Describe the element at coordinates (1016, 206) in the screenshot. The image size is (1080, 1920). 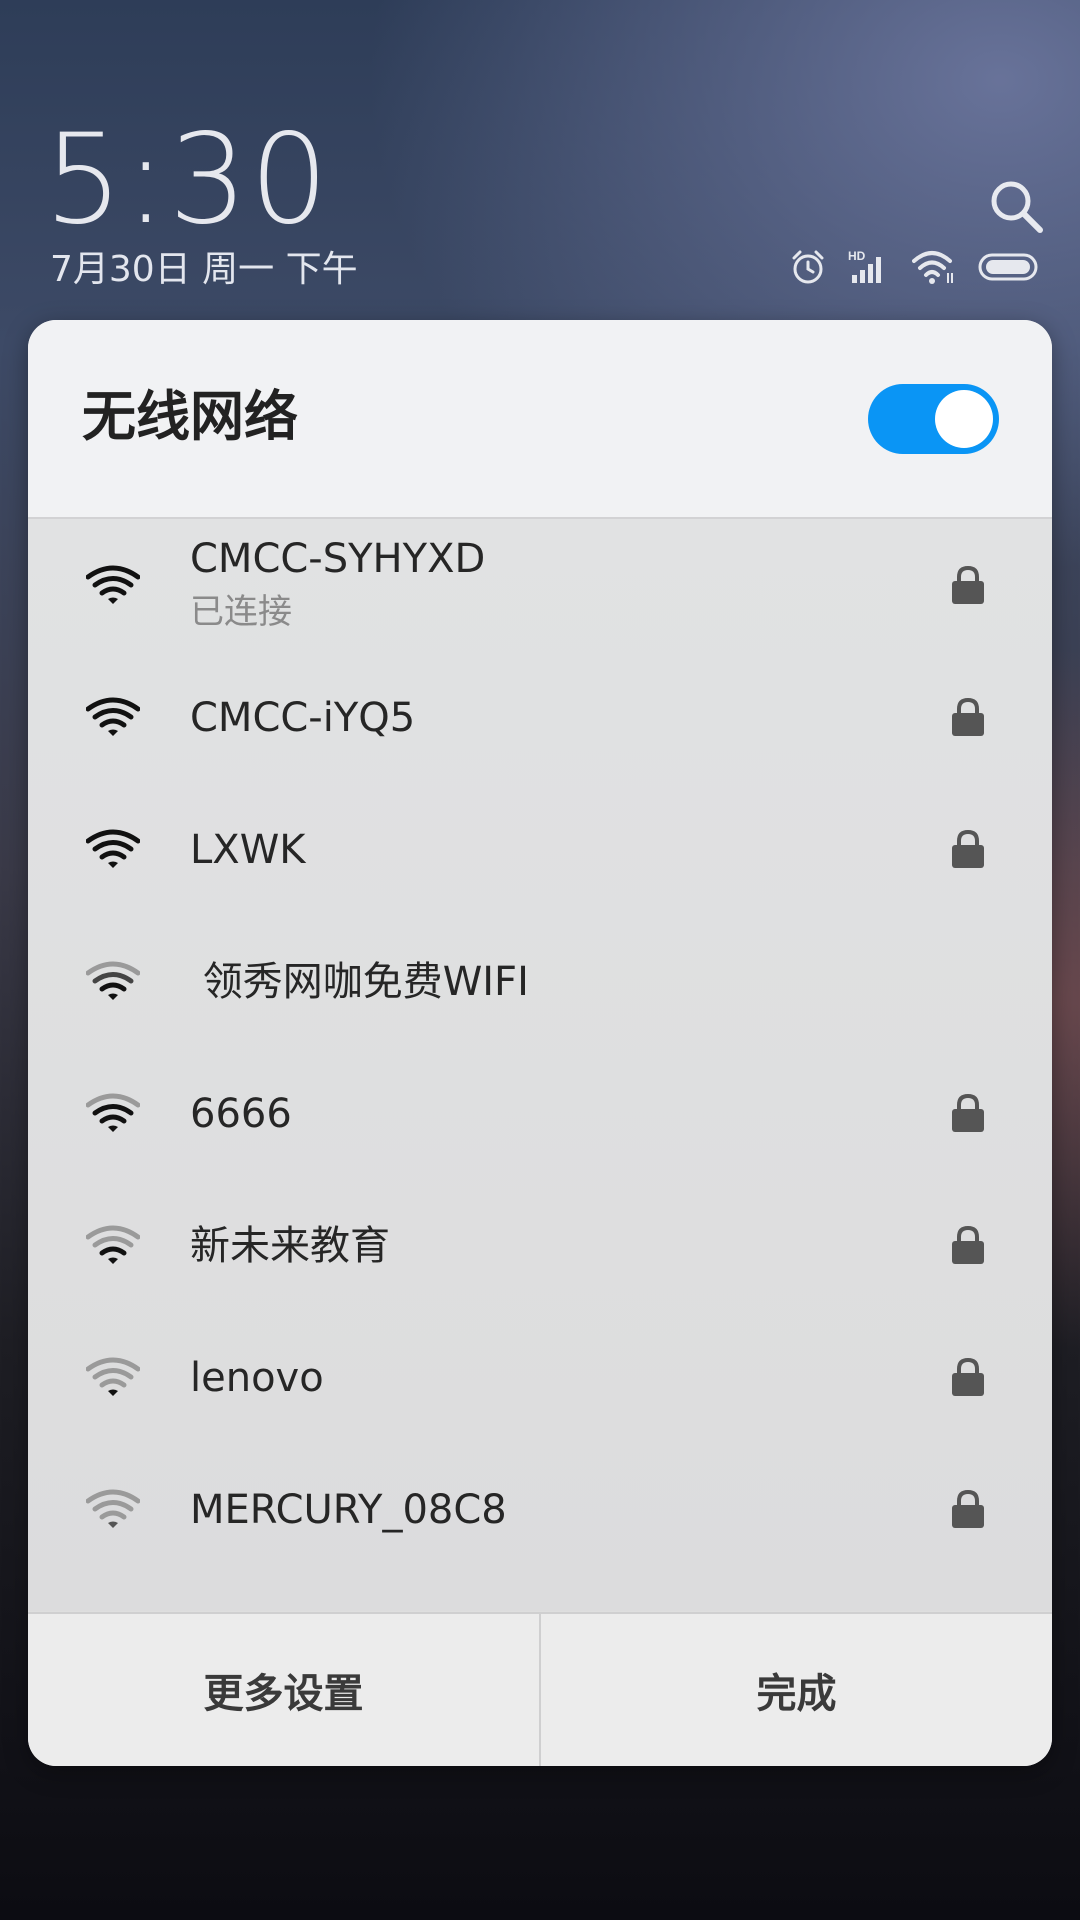
I see `search-icon` at that location.